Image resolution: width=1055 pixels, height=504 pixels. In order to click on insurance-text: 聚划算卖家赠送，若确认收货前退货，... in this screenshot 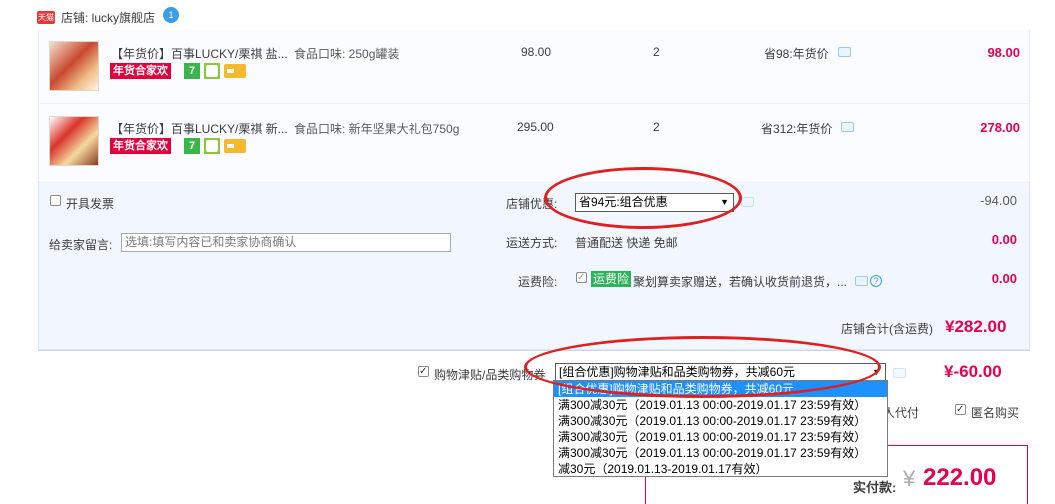, I will do `click(740, 282)`.